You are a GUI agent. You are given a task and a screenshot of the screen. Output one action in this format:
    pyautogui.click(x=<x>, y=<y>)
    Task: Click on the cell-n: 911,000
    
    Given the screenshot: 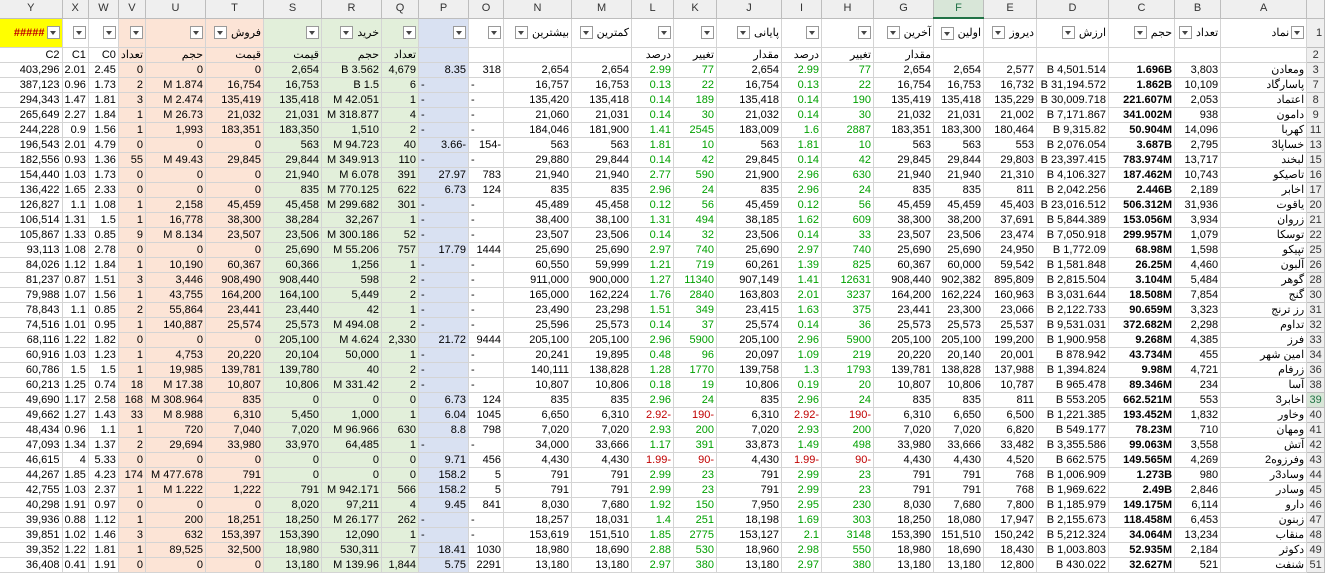 What is the action you would take?
    pyautogui.click(x=538, y=280)
    